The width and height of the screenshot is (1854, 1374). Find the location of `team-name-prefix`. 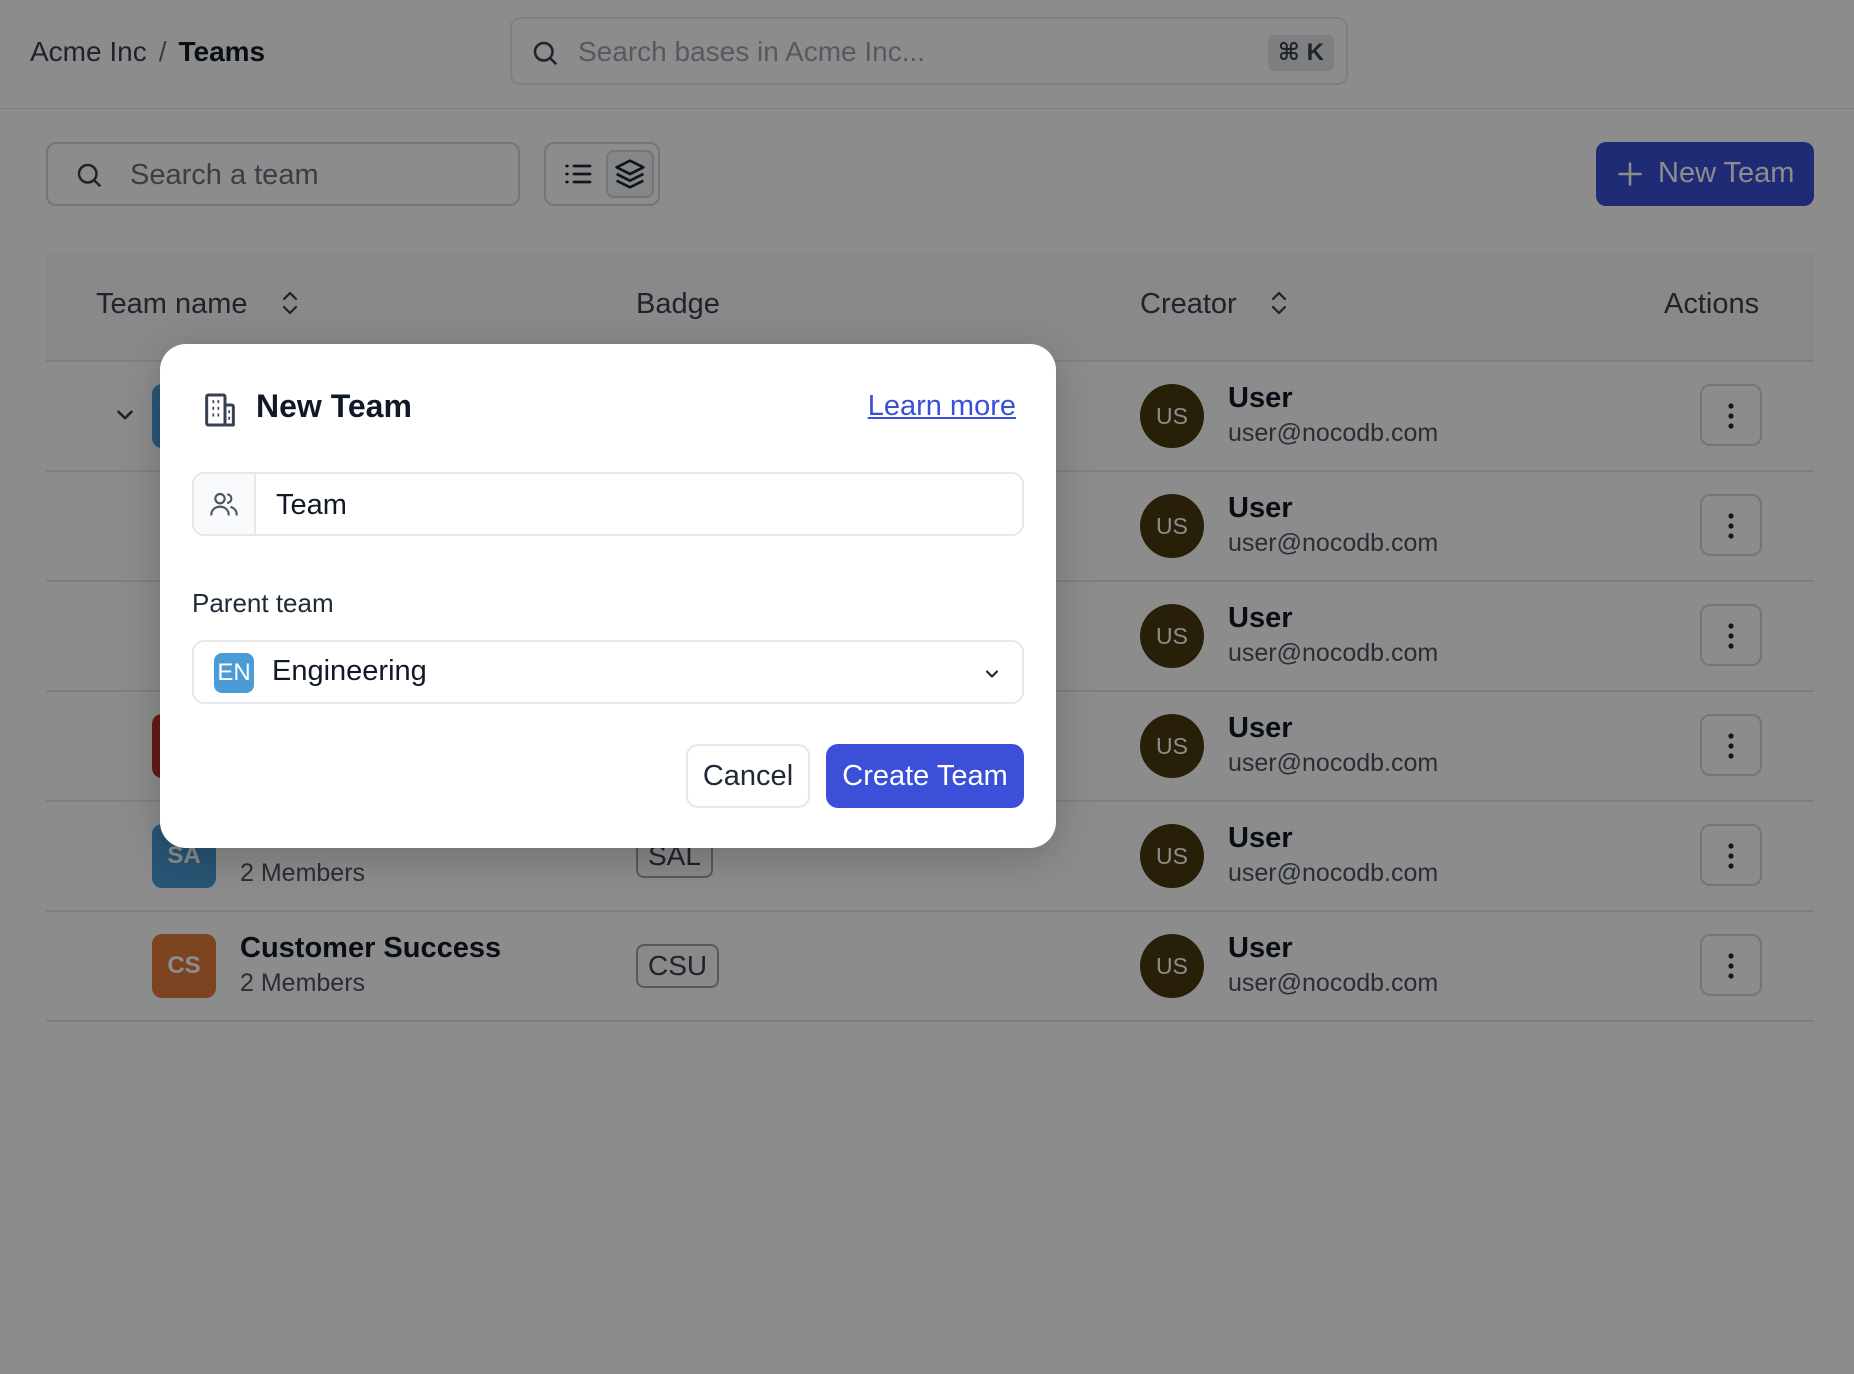

team-name-prefix is located at coordinates (225, 504).